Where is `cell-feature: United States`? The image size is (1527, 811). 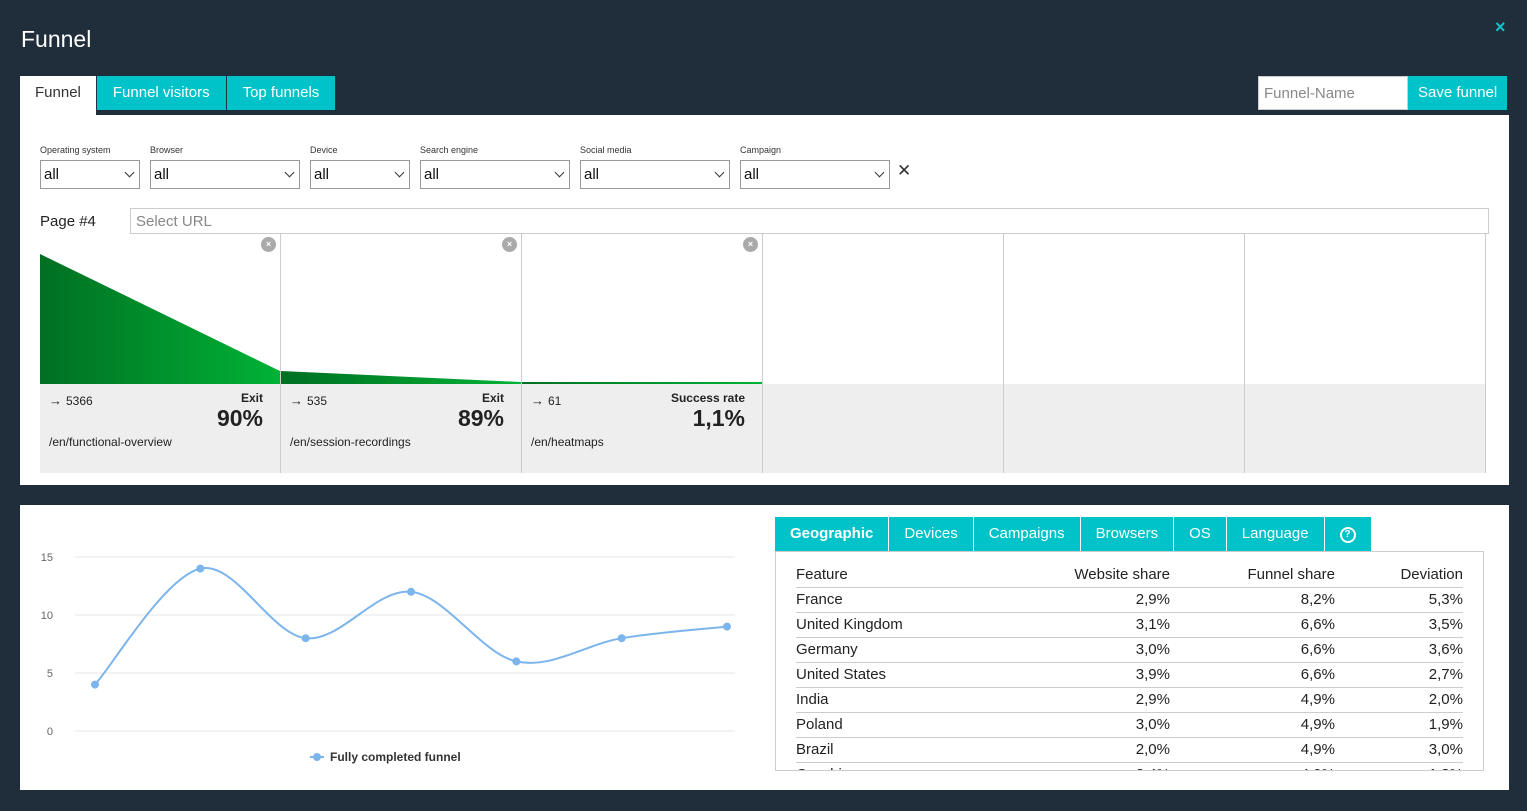
cell-feature: United States is located at coordinates (896, 675).